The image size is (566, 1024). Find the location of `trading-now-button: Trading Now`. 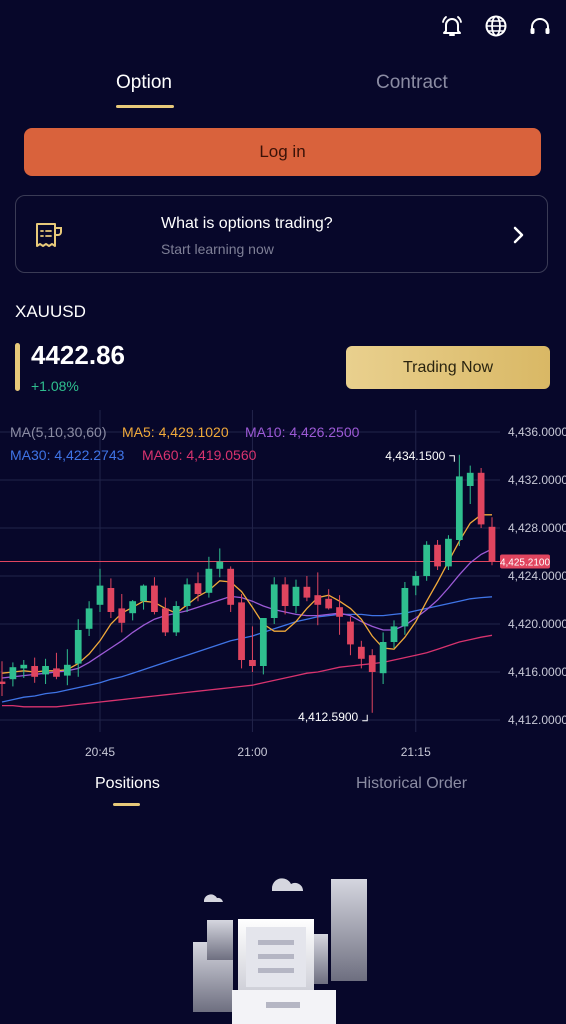

trading-now-button: Trading Now is located at coordinates (448, 367).